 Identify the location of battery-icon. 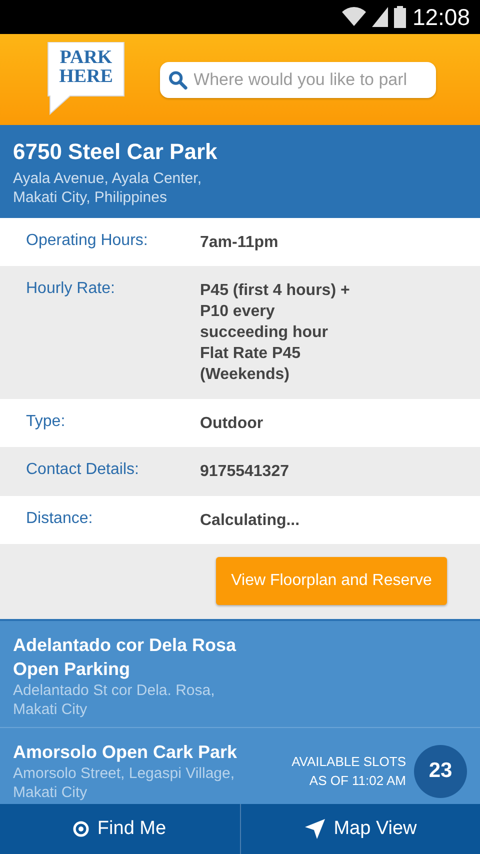
(400, 17).